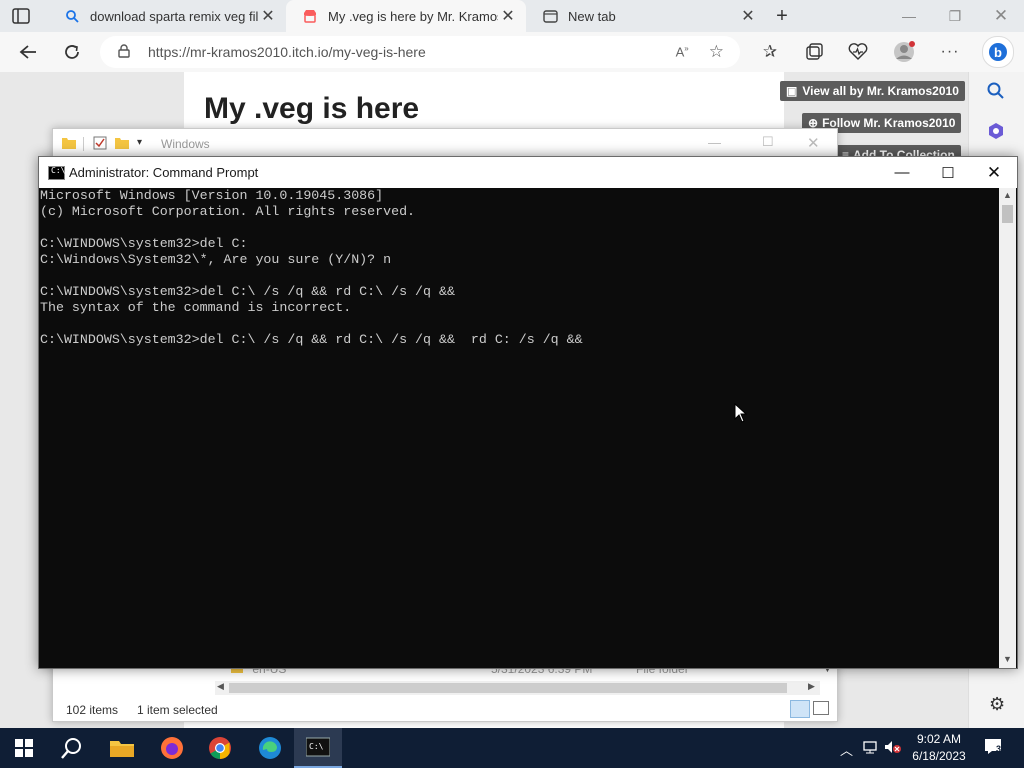  Describe the element at coordinates (682, 51) in the screenshot. I see `read-aloud-icon: A»` at that location.